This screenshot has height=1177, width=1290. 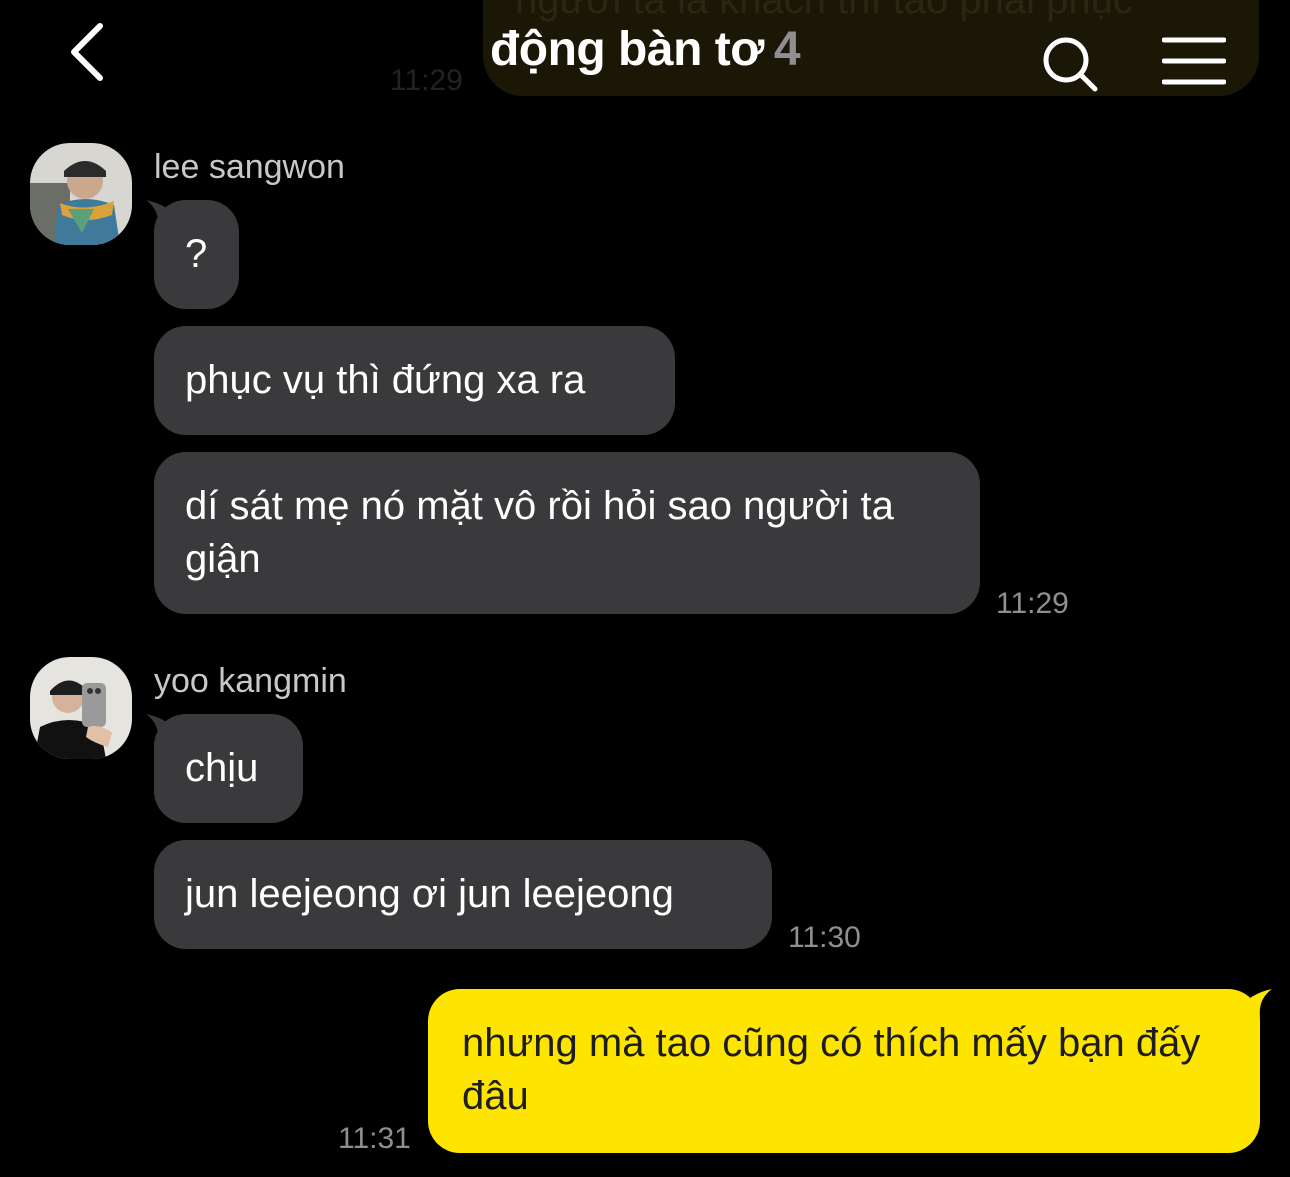 I want to click on search-icon, so click(x=1070, y=64).